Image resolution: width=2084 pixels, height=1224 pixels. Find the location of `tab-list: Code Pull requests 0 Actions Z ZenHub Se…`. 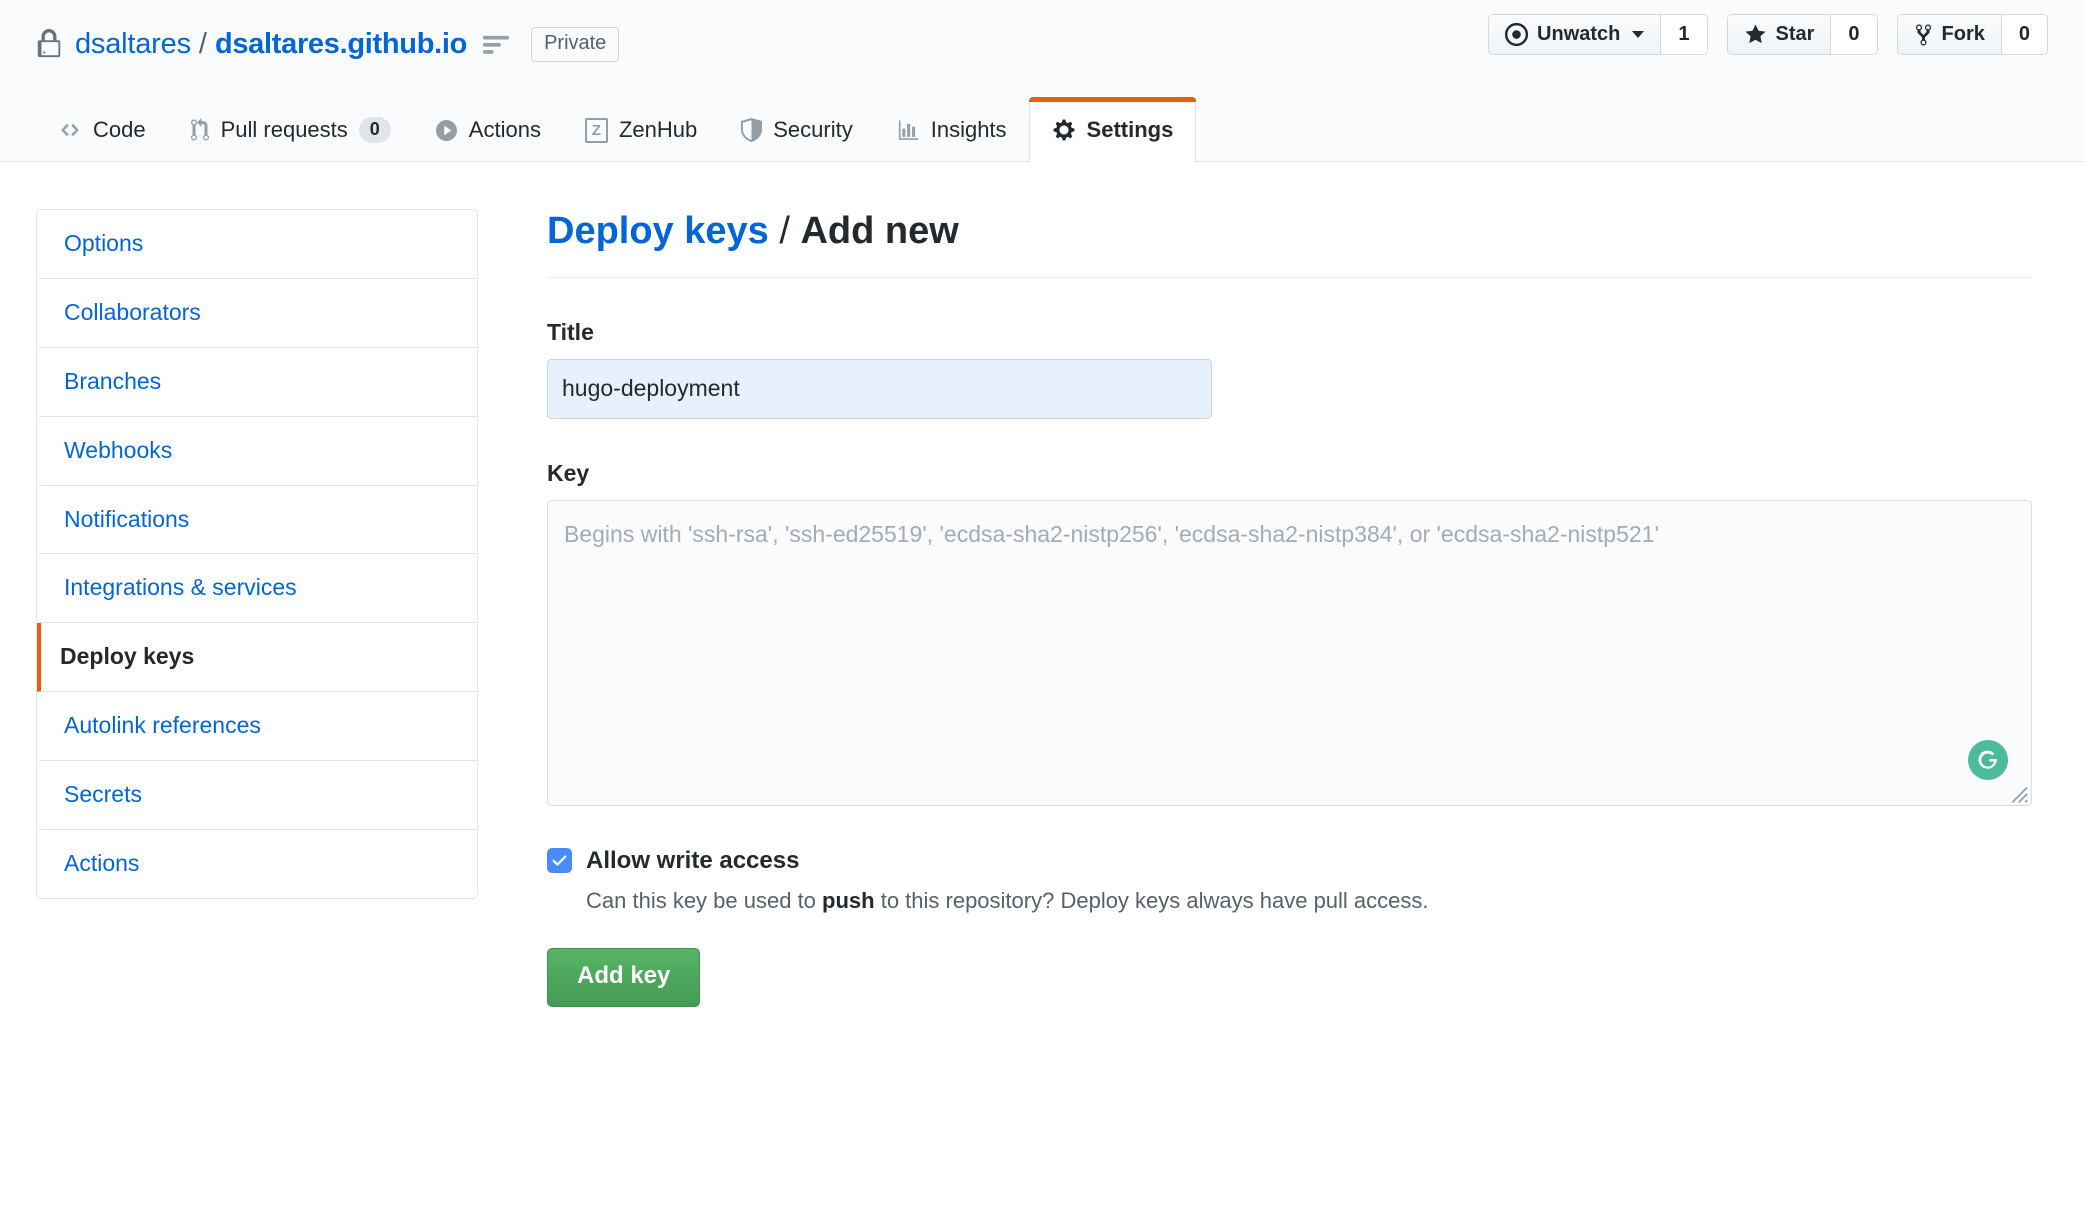

tab-list: Code Pull requests 0 Actions Z ZenHub Se… is located at coordinates (1042, 125).